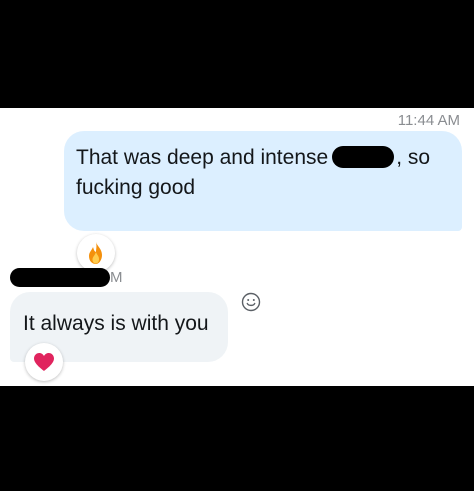 The height and width of the screenshot is (491, 474). I want to click on received-message-text: It always is with you, so click(116, 323).